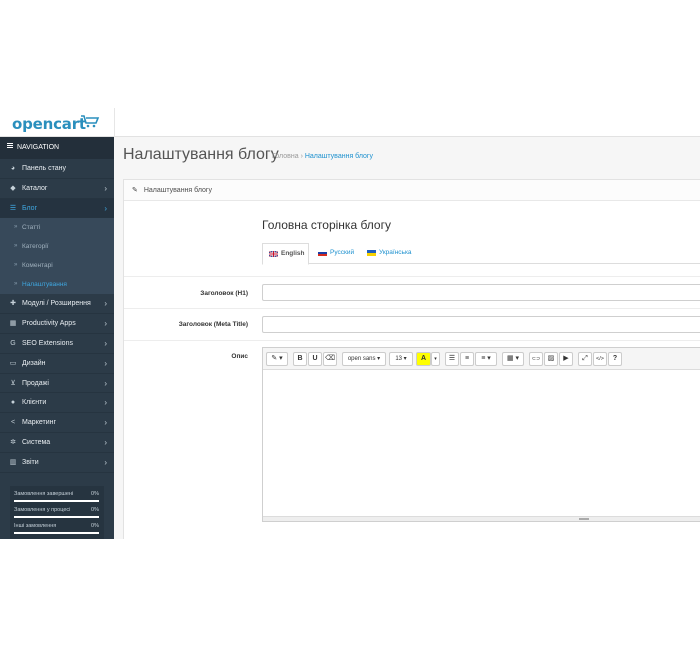 The image size is (700, 650). I want to click on bar-chart-icon: ▥, so click(13, 462).